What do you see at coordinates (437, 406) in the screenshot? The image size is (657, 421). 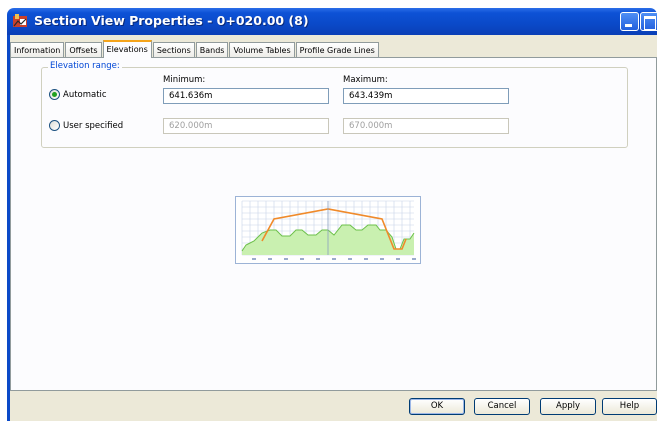 I see `ok-button: OK` at bounding box center [437, 406].